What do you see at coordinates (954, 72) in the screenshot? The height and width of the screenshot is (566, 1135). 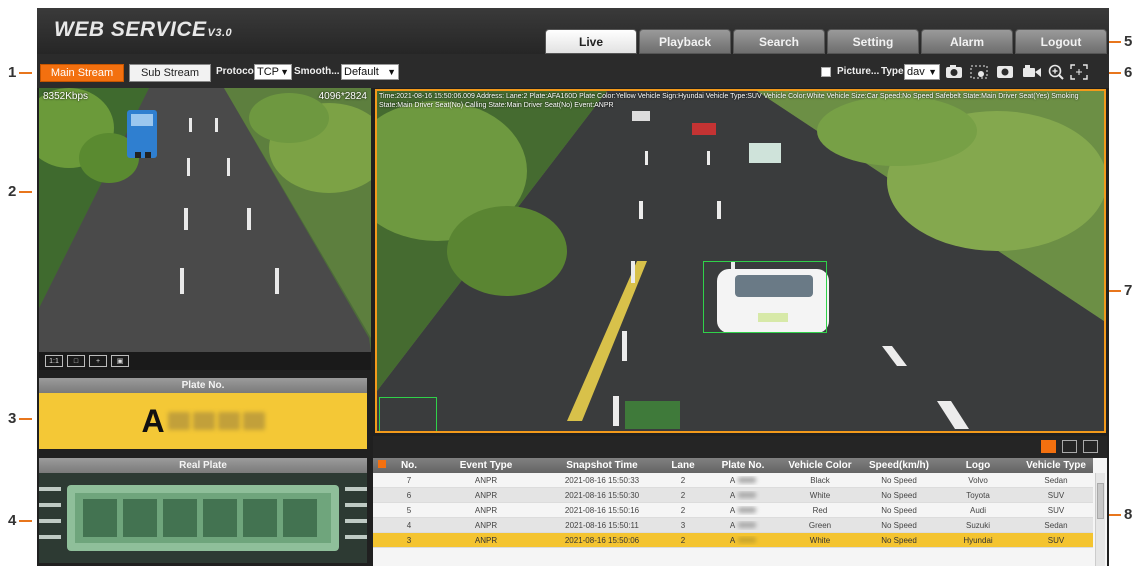 I see `snapshot-icon` at bounding box center [954, 72].